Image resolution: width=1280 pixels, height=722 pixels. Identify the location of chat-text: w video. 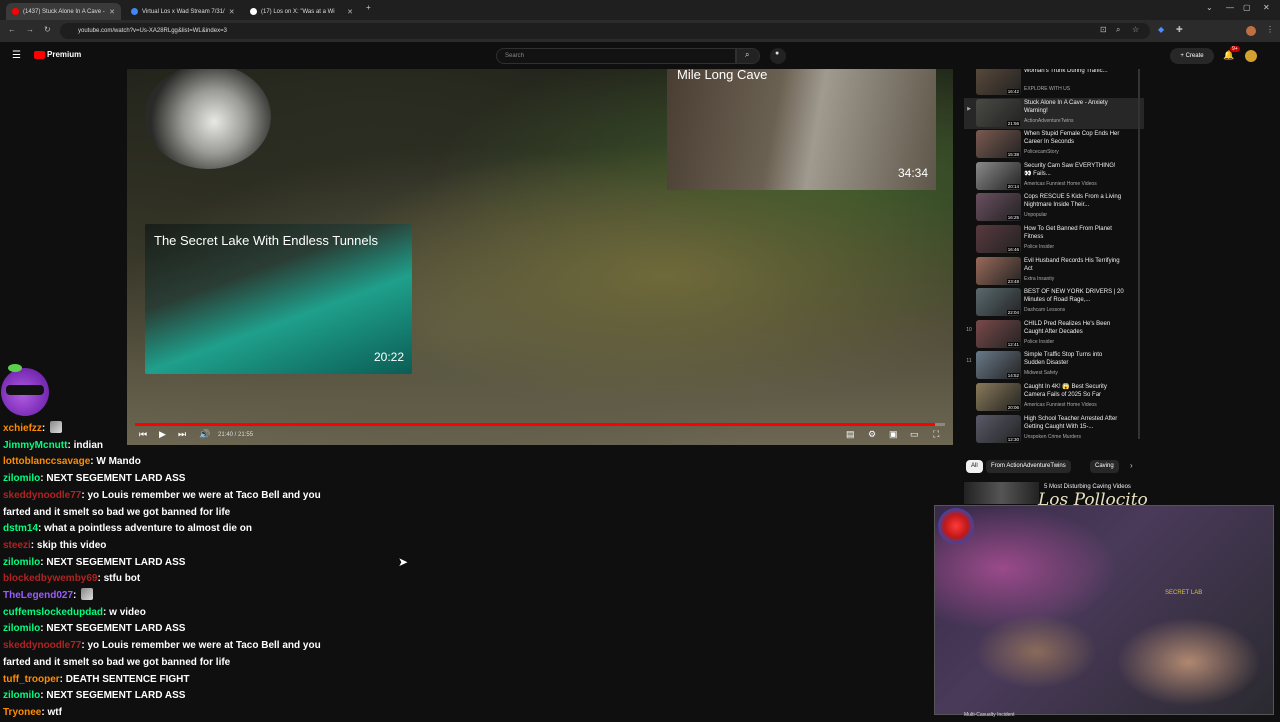
(127, 612).